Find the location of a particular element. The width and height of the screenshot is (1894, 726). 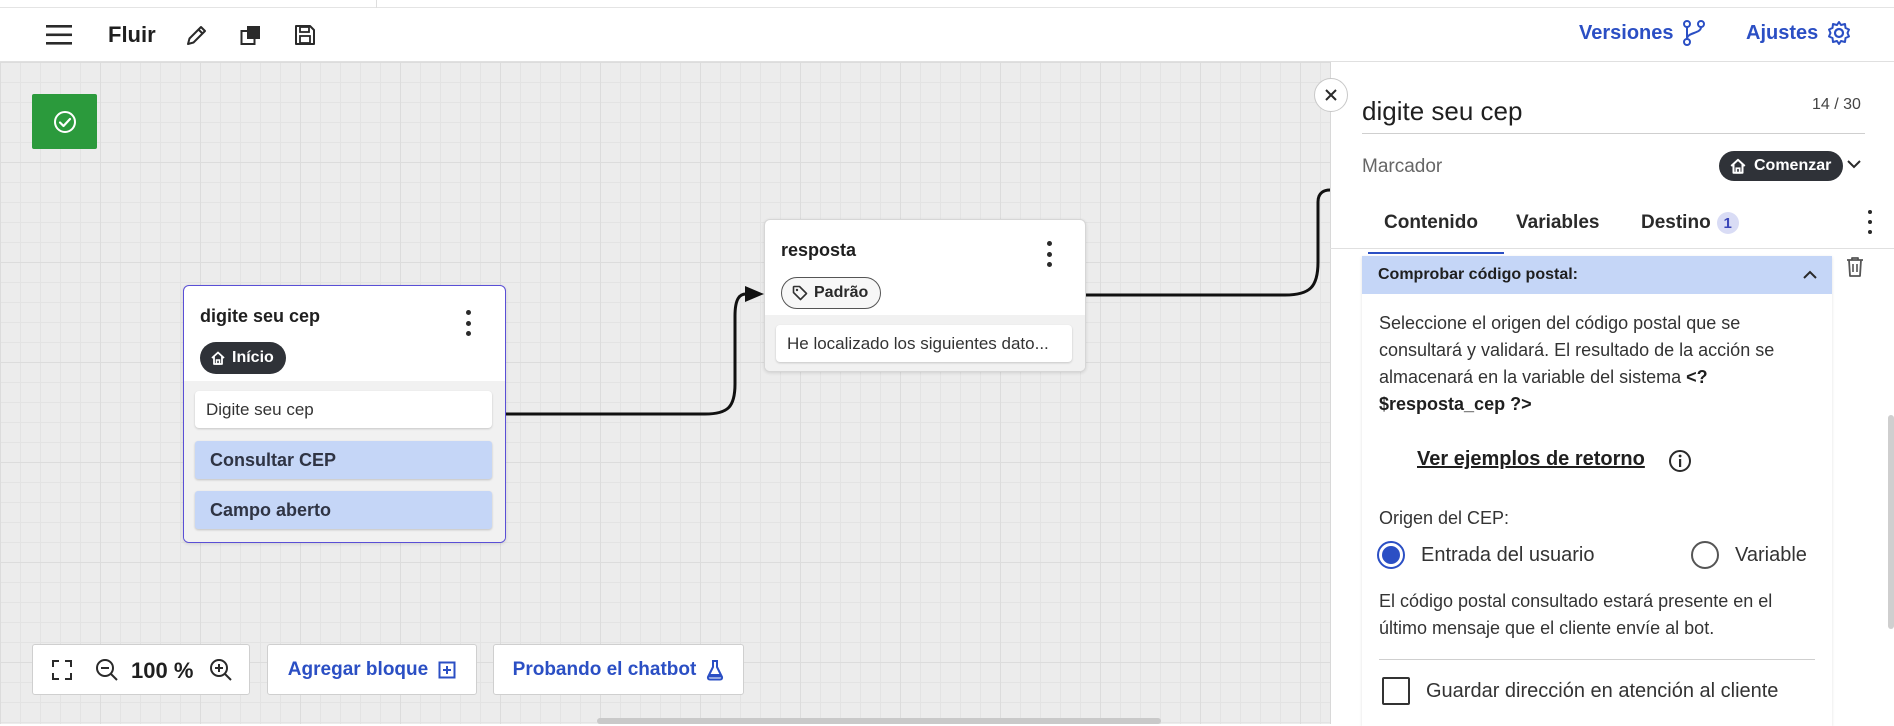

origin-label: Origen del CEP: is located at coordinates (1444, 518).